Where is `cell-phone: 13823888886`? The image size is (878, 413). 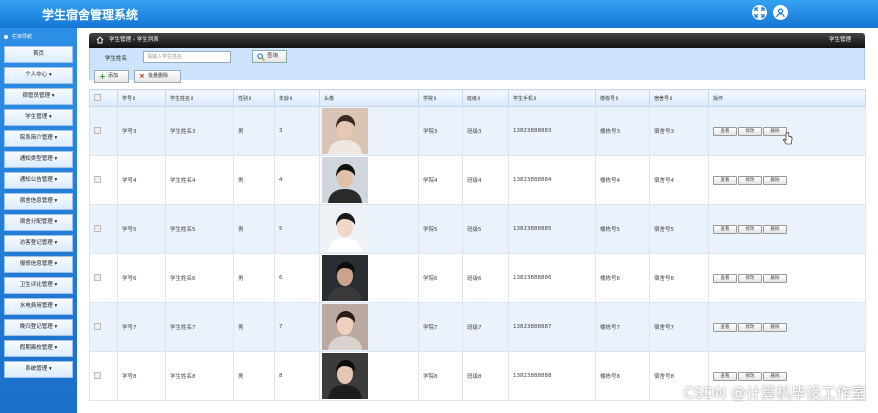 cell-phone: 13823888886 is located at coordinates (552, 278).